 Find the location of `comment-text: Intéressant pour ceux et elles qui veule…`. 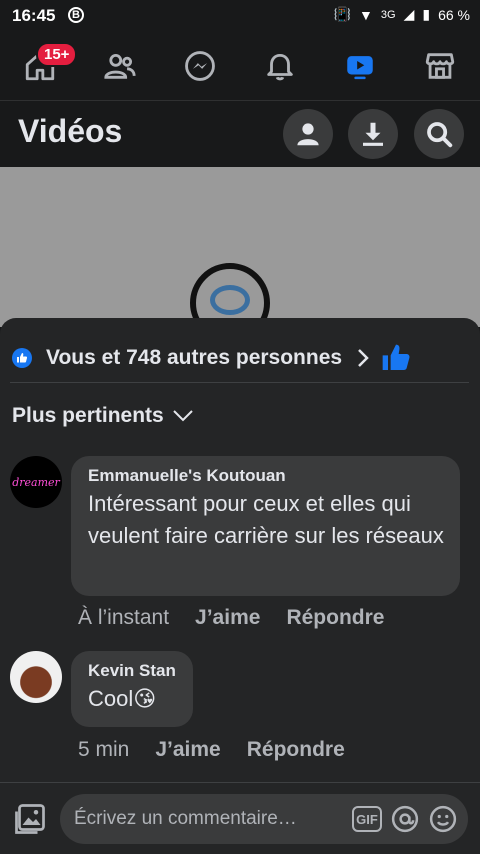

comment-text: Intéressant pour ceux et elles qui veule… is located at coordinates (266, 519).